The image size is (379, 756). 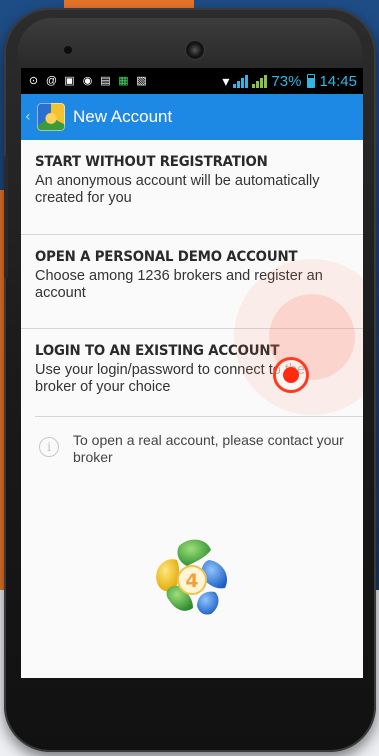 What do you see at coordinates (192, 117) in the screenshot?
I see `action-bar: ‹ New Account` at bounding box center [192, 117].